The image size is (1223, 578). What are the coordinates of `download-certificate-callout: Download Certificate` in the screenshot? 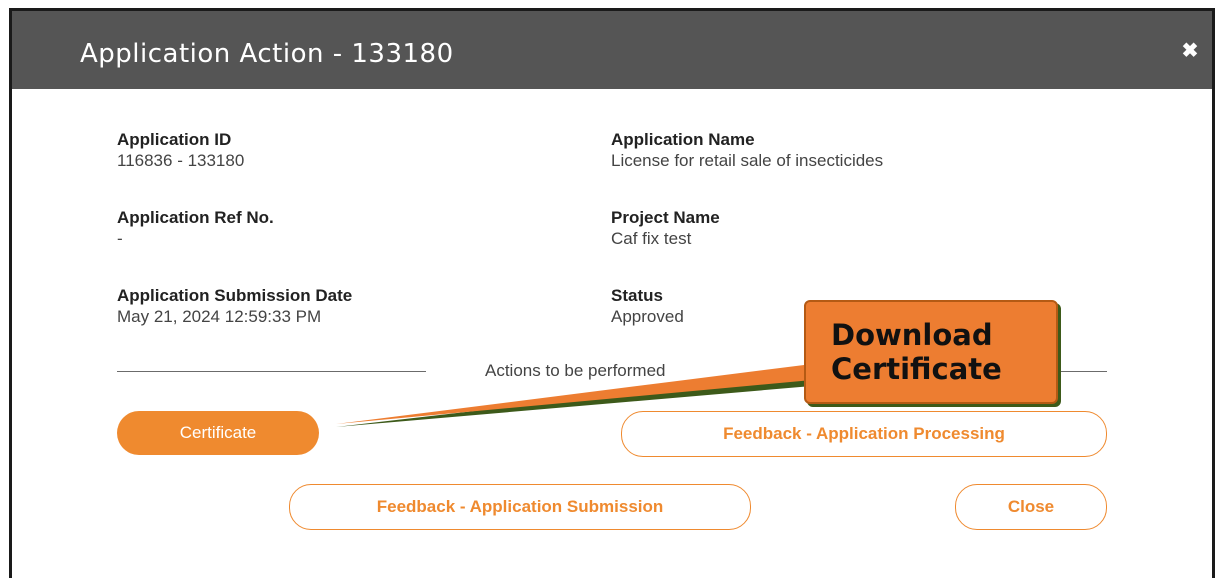 It's located at (931, 352).